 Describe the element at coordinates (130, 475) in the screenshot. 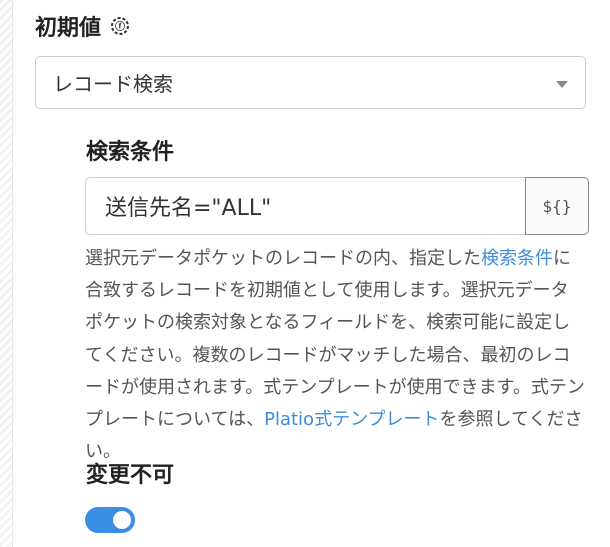

I see `readonly-title: 変更不可` at that location.